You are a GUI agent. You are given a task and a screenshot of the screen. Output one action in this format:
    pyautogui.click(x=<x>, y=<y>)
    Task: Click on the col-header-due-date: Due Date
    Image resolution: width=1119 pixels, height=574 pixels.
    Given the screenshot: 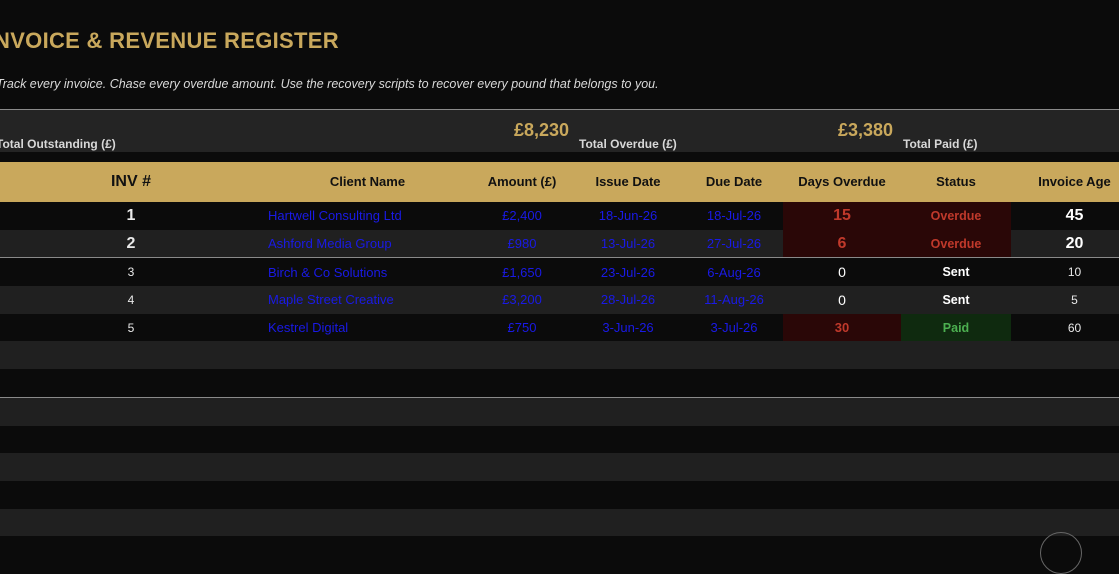 What is the action you would take?
    pyautogui.click(x=734, y=182)
    